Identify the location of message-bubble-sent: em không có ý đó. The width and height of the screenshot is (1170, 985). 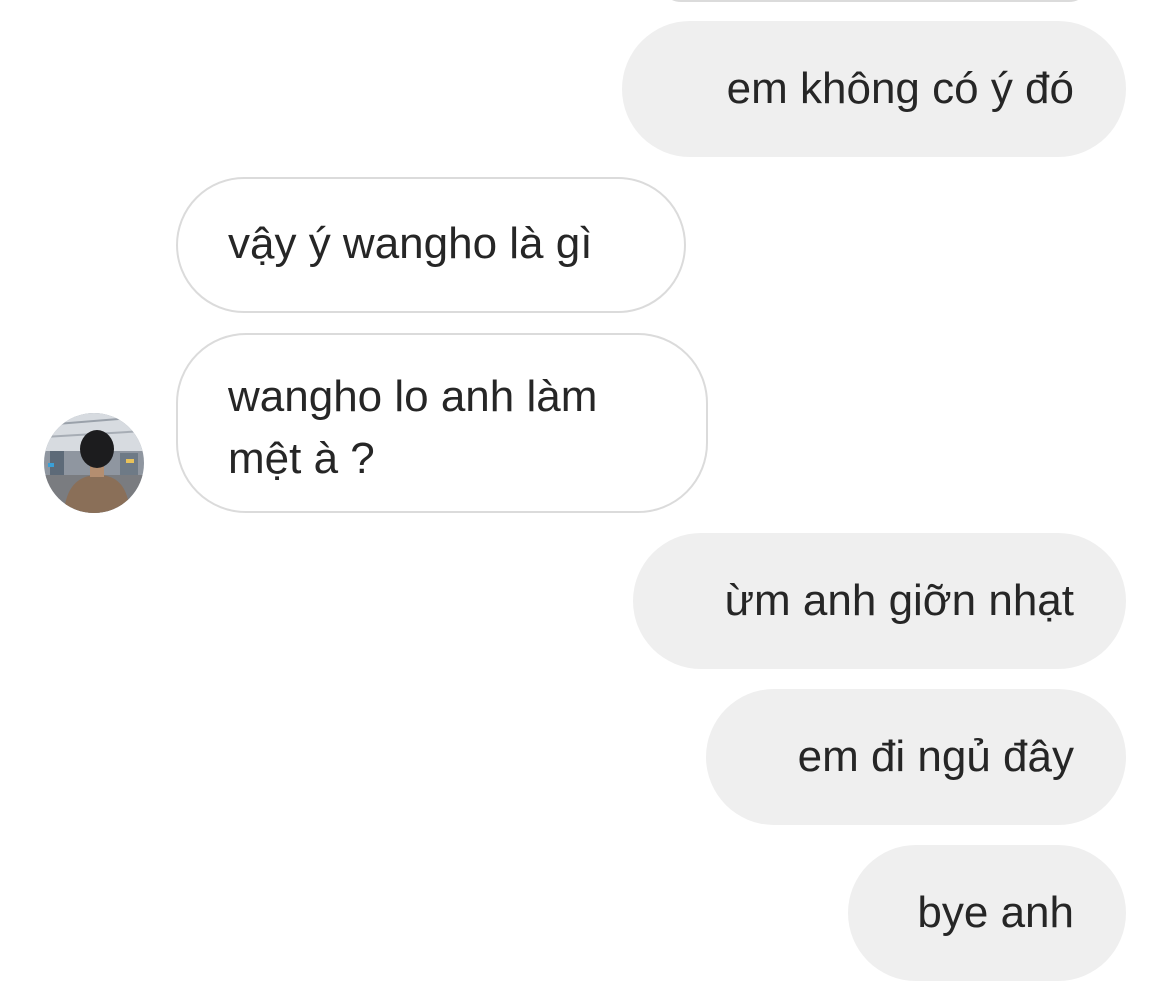
(874, 89).